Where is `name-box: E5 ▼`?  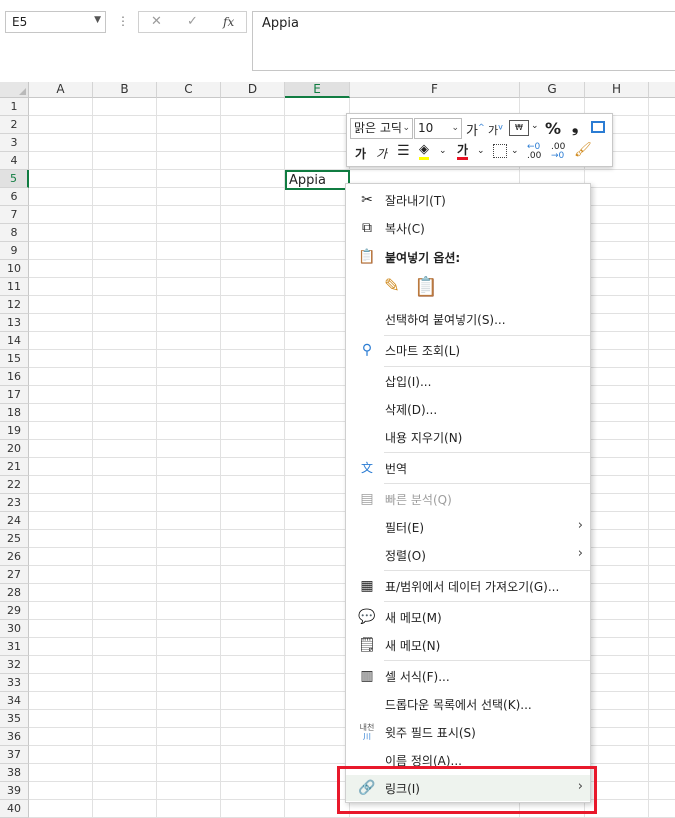 name-box: E5 ▼ is located at coordinates (55, 22).